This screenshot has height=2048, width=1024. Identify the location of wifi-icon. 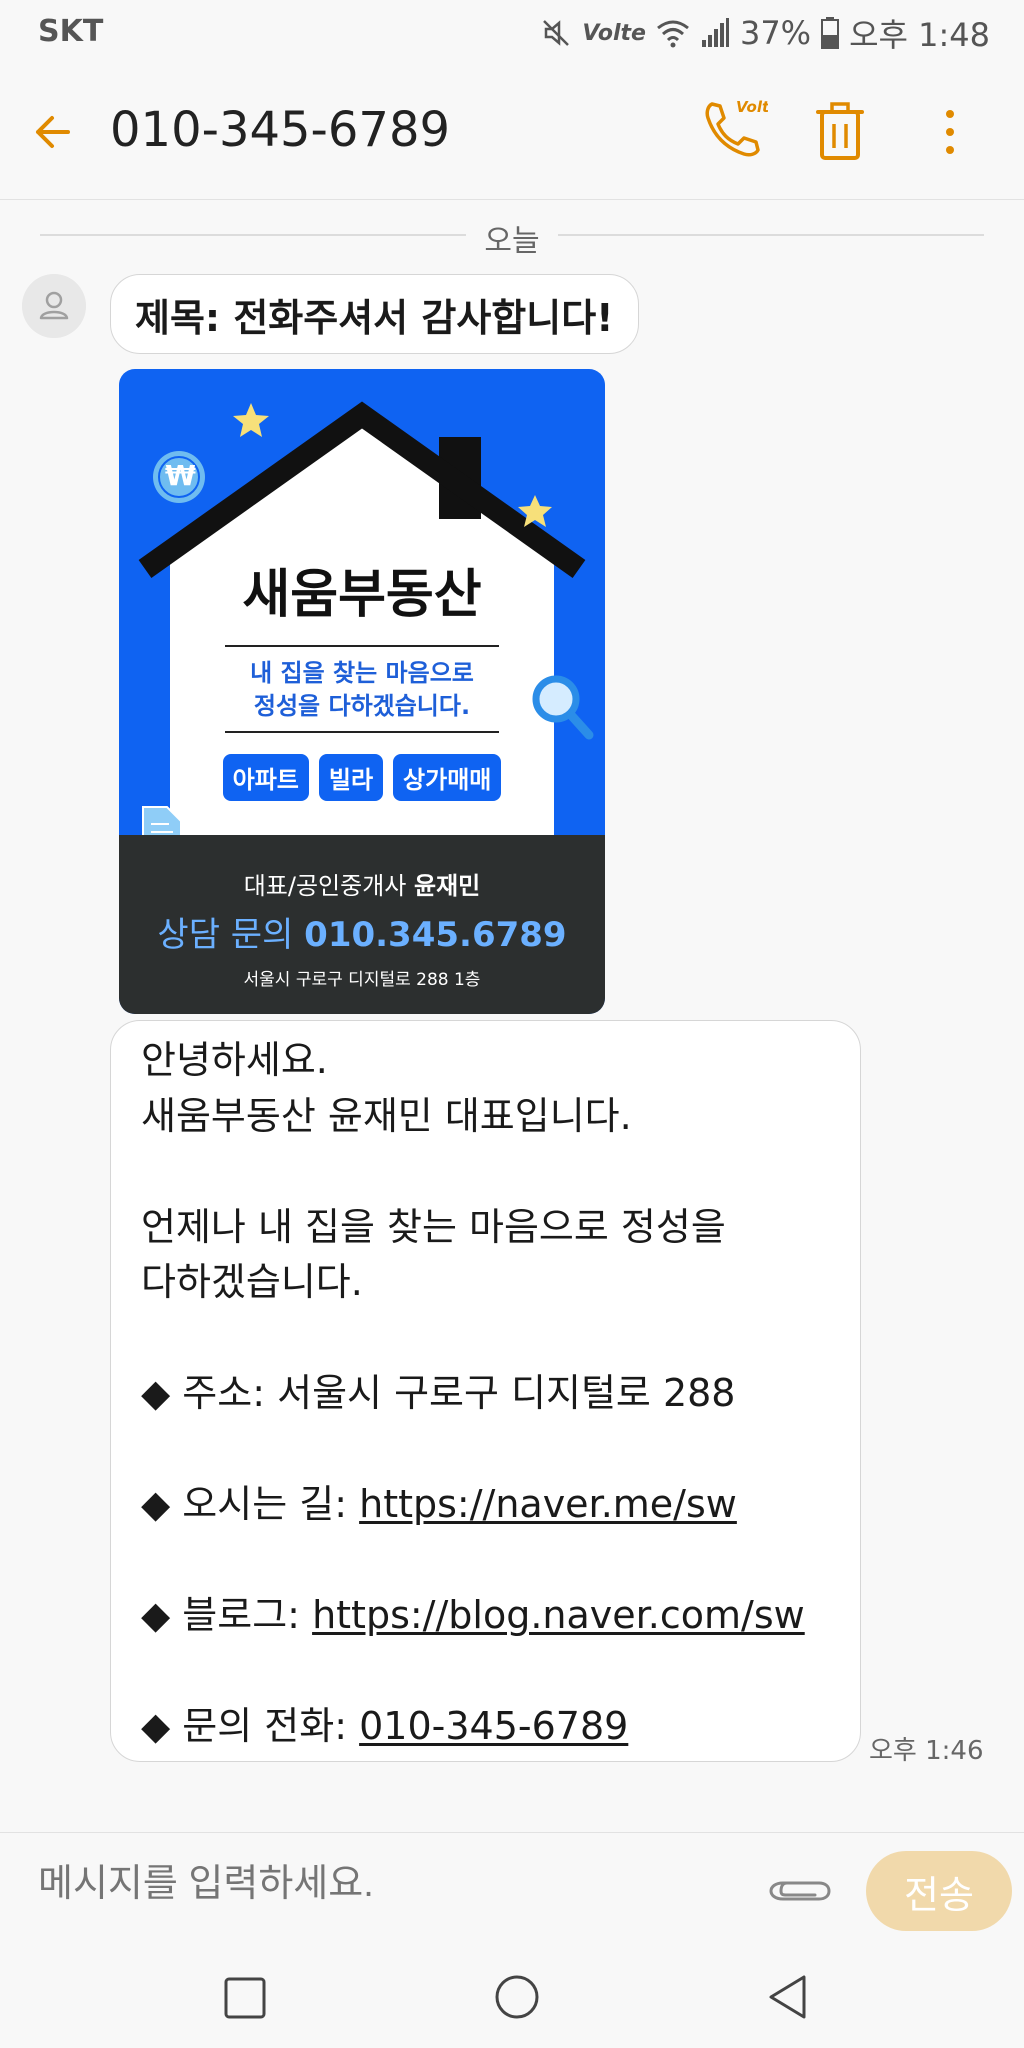
(673, 34).